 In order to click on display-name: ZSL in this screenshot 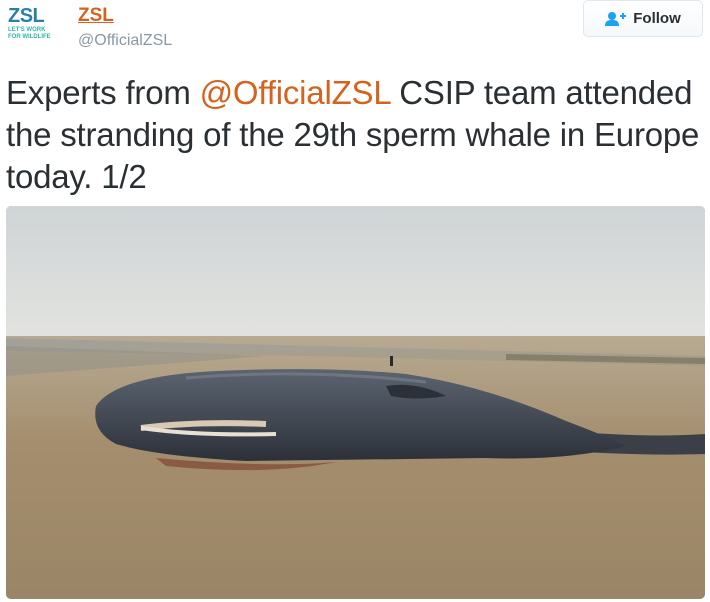, I will do `click(96, 16)`.